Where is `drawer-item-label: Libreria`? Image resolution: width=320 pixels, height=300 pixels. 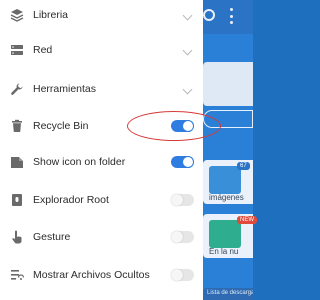 drawer-item-label: Libreria is located at coordinates (51, 15).